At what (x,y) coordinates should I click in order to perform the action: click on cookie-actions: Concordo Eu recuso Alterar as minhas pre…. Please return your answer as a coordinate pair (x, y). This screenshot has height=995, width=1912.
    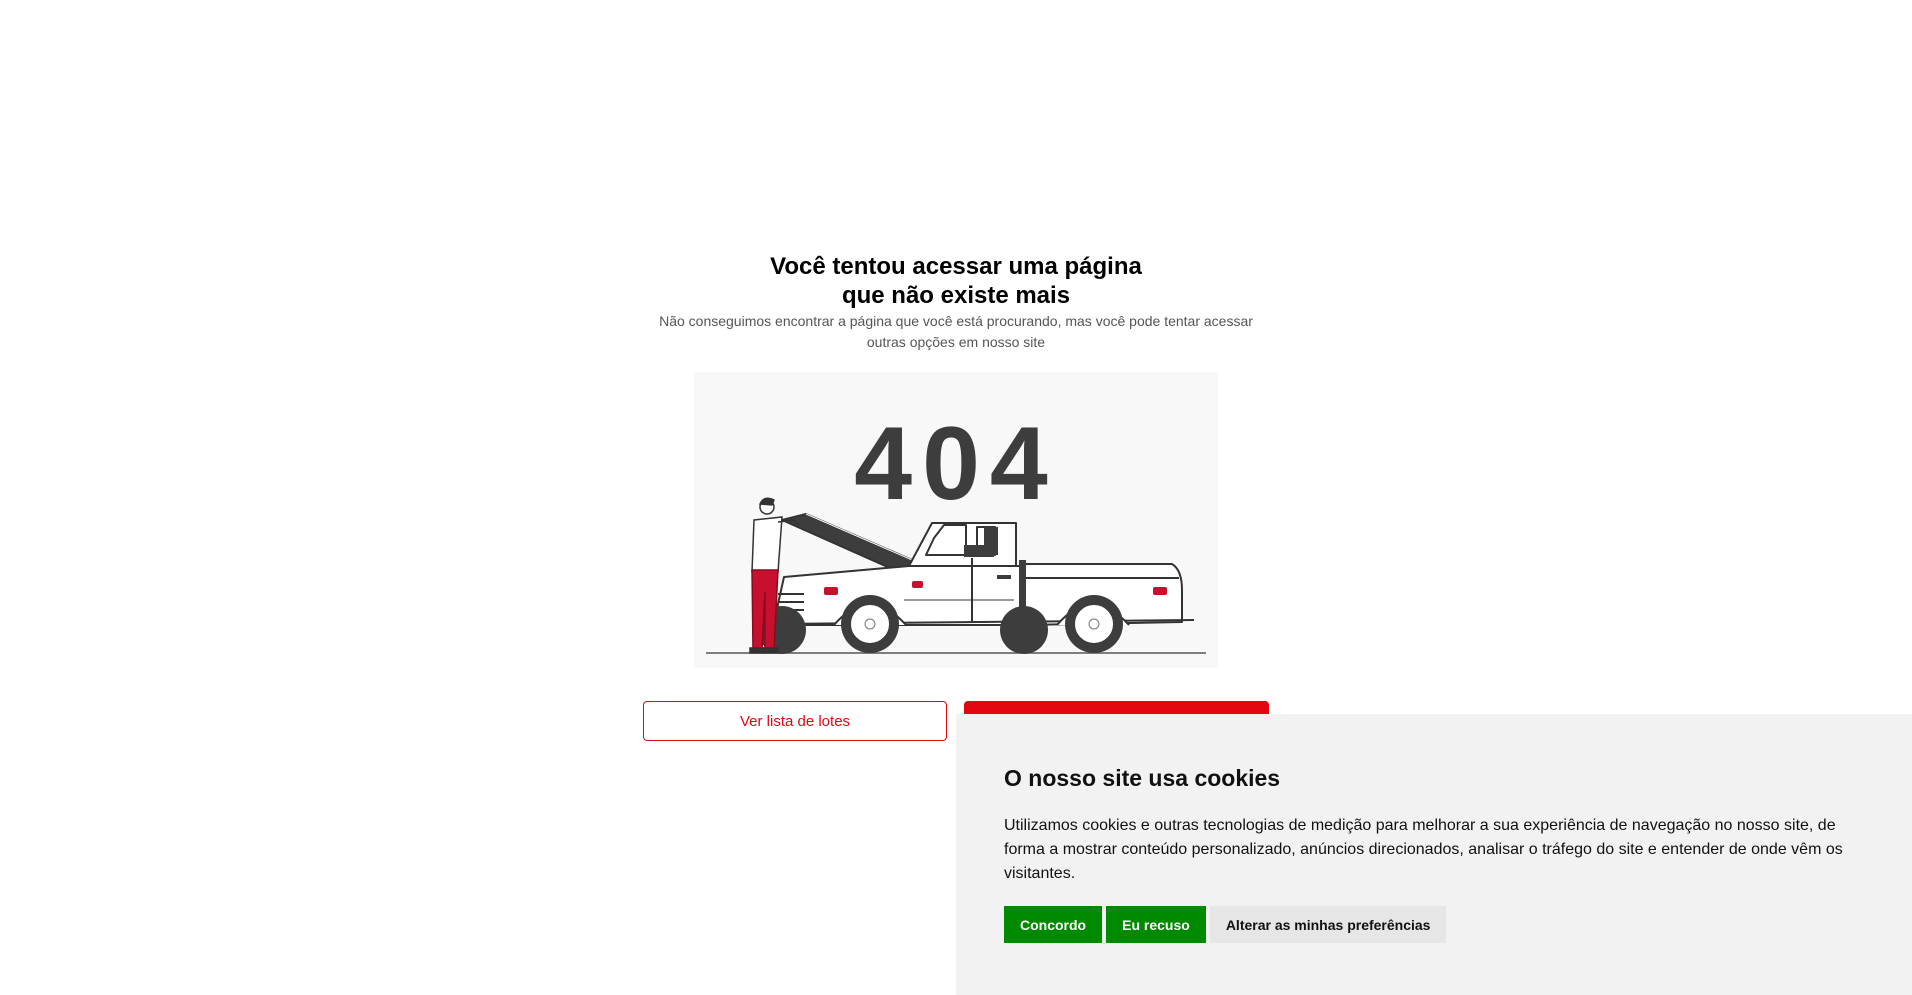
    Looking at the image, I should click on (1434, 924).